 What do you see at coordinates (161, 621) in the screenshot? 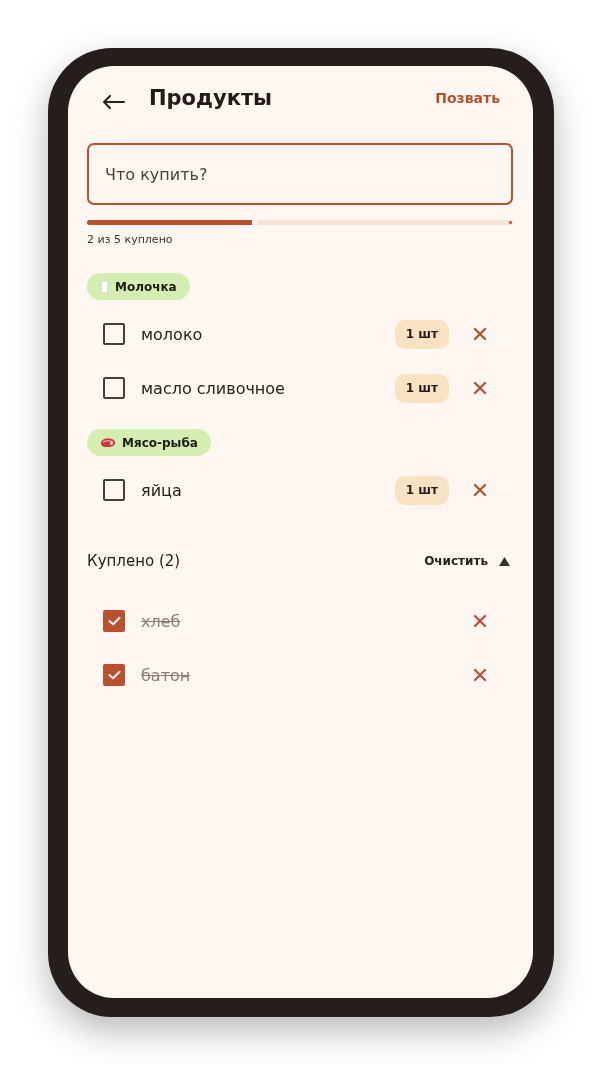
I see `item-name: хлеб` at bounding box center [161, 621].